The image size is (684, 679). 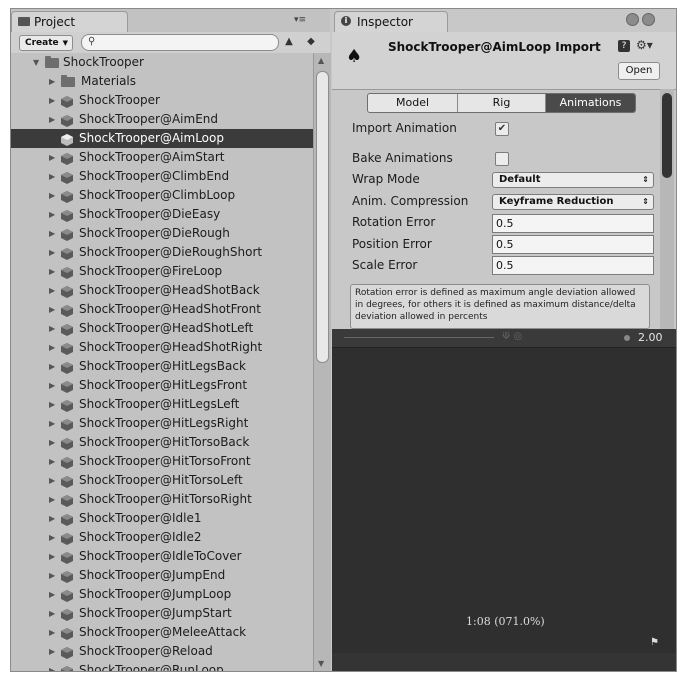 I want to click on tree-item-asset: ▶ ShockTrooper@AimStart, so click(x=162, y=157).